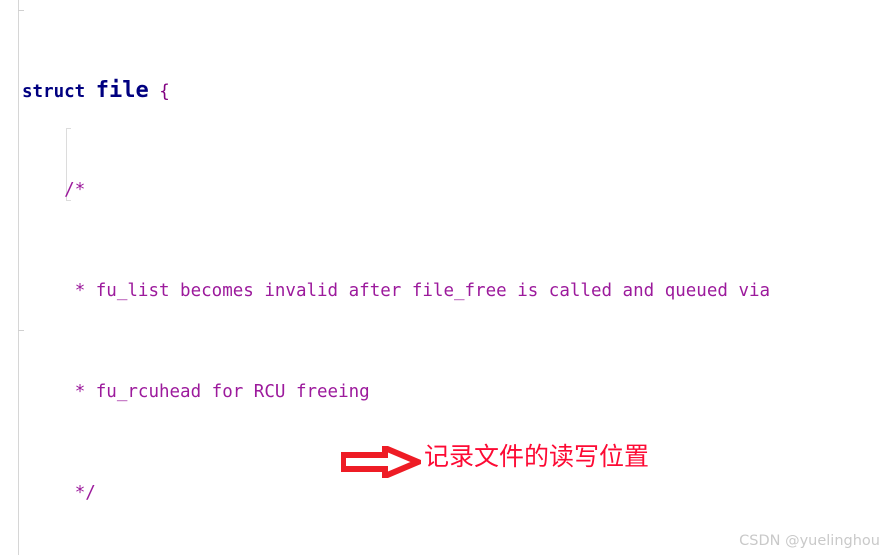 This screenshot has height=555, width=890. Describe the element at coordinates (396, 392) in the screenshot. I see `code-line-4: * fu_rcuhead for RCU freeing` at that location.